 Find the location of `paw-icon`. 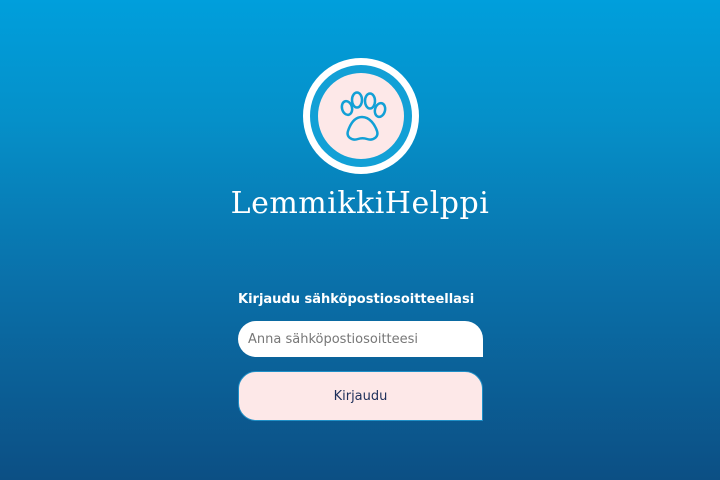

paw-icon is located at coordinates (363, 116).